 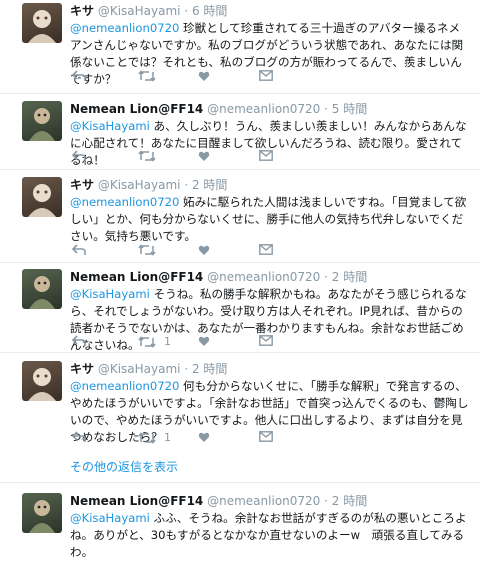 What do you see at coordinates (205, 11) in the screenshot?
I see `timestamp: · 6 時間` at bounding box center [205, 11].